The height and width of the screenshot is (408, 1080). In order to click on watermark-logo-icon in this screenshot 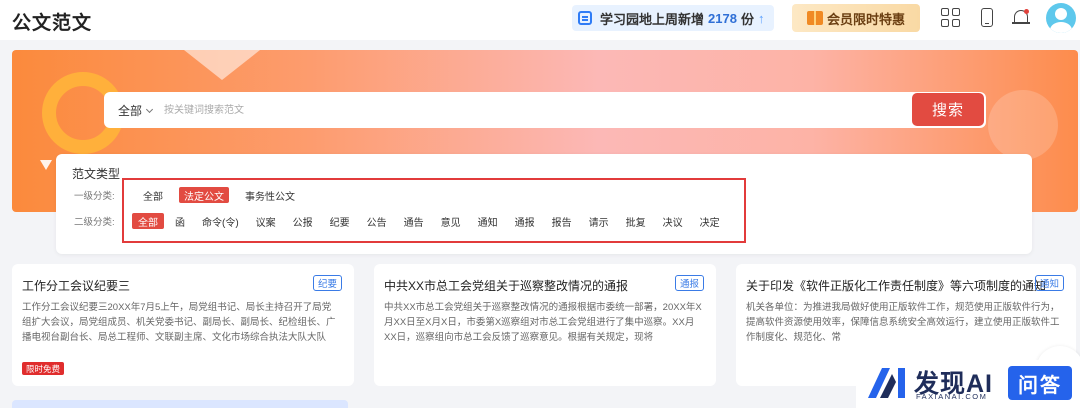, I will do `click(886, 383)`.